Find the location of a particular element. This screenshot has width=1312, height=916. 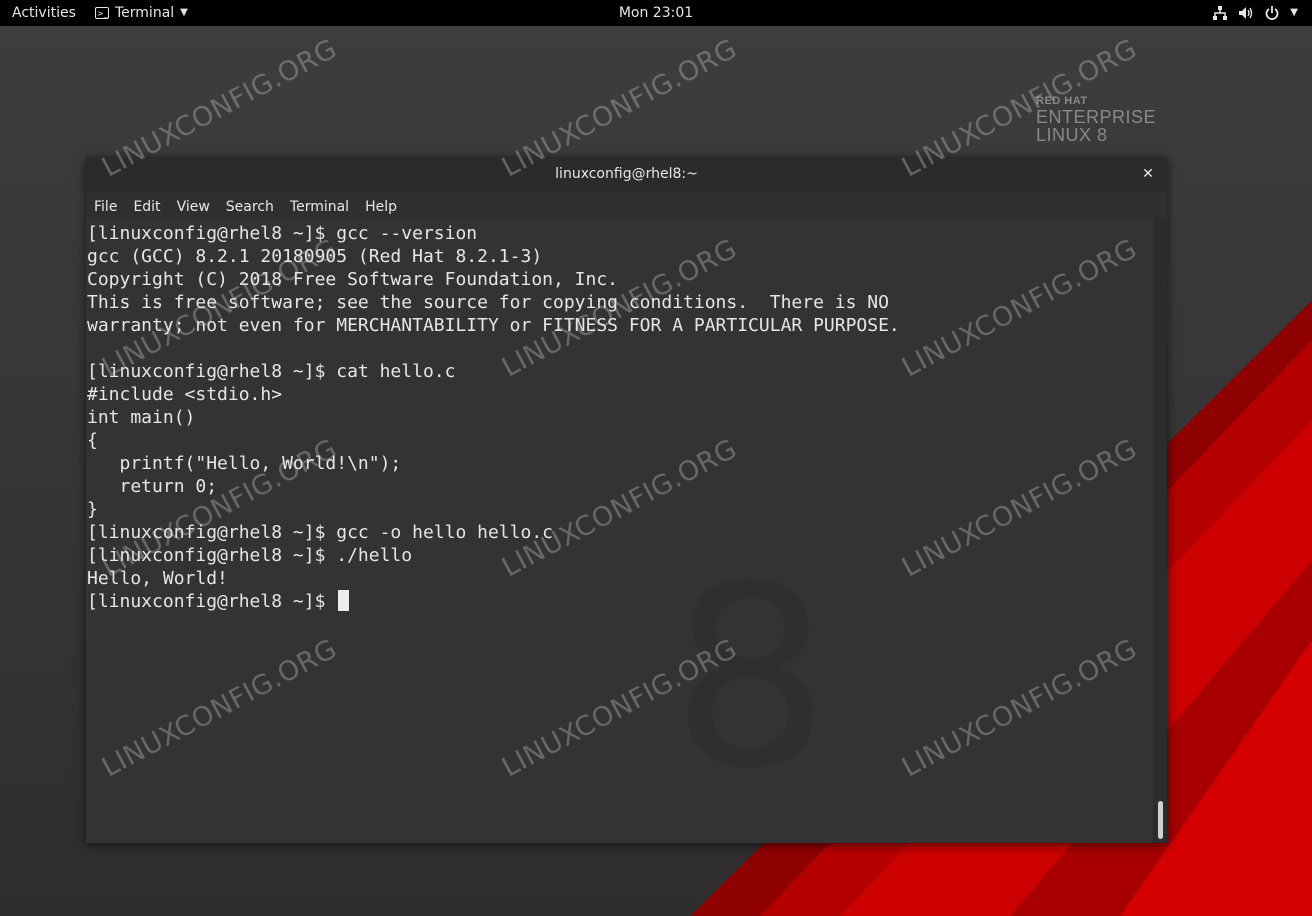

terminal-line: } is located at coordinates (92, 509).